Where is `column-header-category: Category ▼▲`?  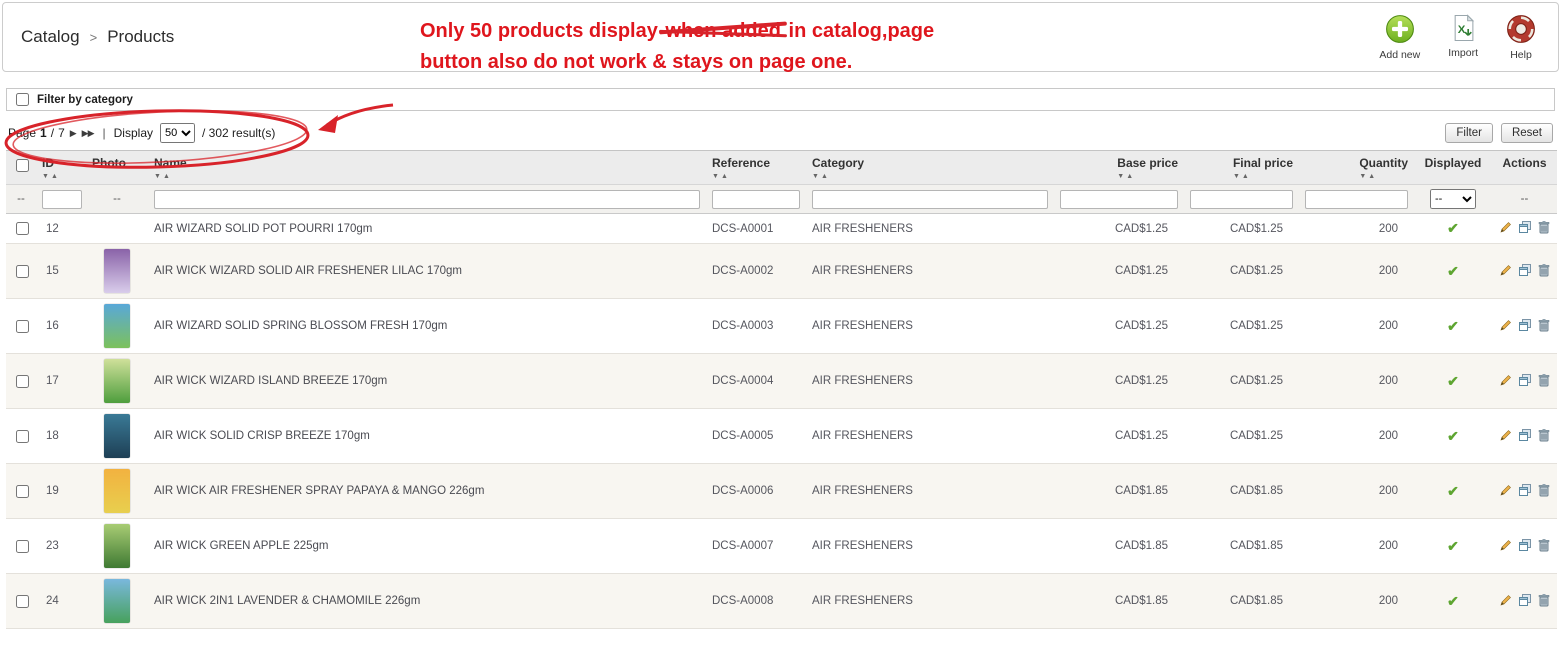
column-header-category: Category ▼▲ is located at coordinates (930, 167).